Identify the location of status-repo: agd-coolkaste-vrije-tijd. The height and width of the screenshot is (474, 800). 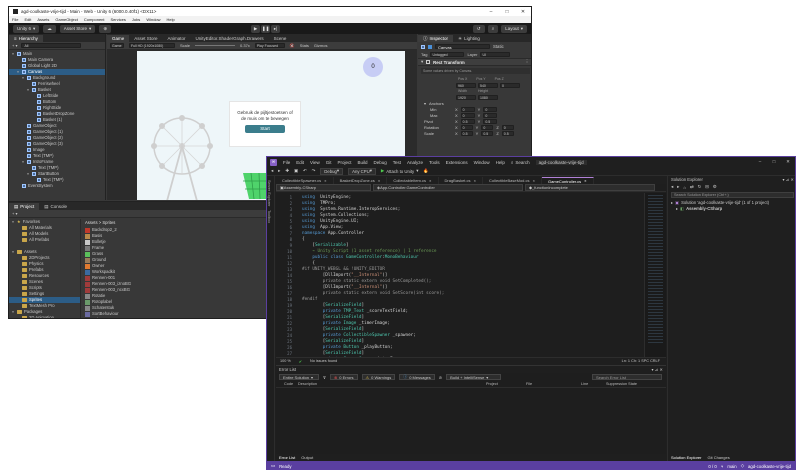
(769, 466).